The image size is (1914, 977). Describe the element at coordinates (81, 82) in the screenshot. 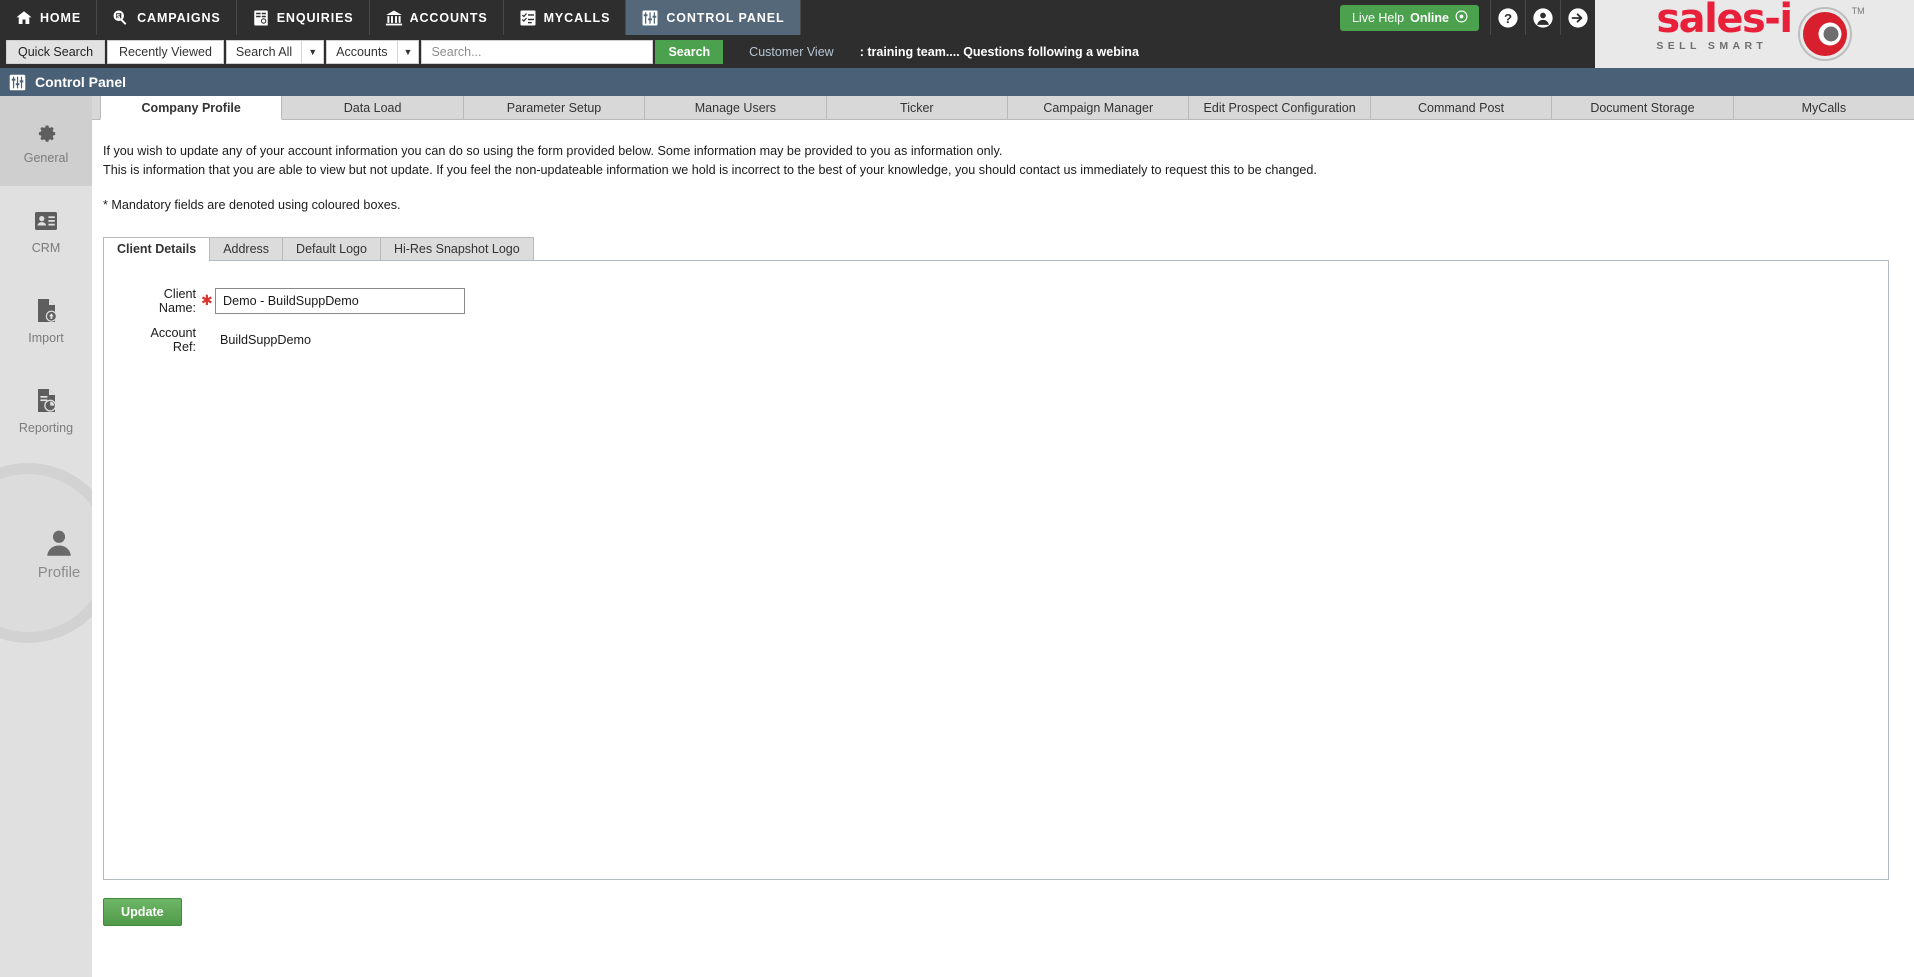

I see `page-title: Control Panel` at that location.